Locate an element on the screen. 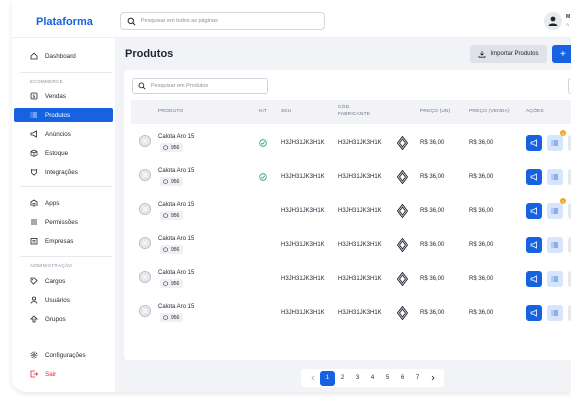 Image resolution: width=571 pixels, height=408 pixels. page-prev-button is located at coordinates (312, 378).